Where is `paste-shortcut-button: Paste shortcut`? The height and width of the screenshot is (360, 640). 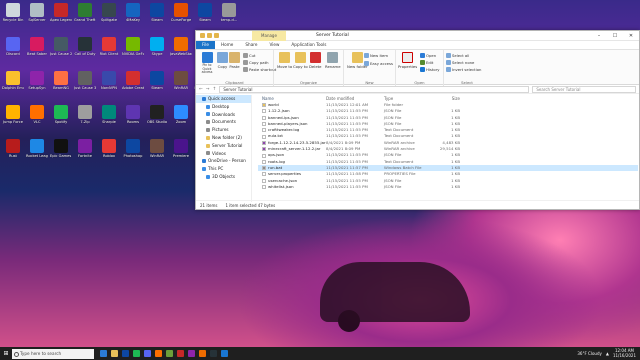
paste-shortcut-button: Paste shortcut is located at coordinates (259, 69).